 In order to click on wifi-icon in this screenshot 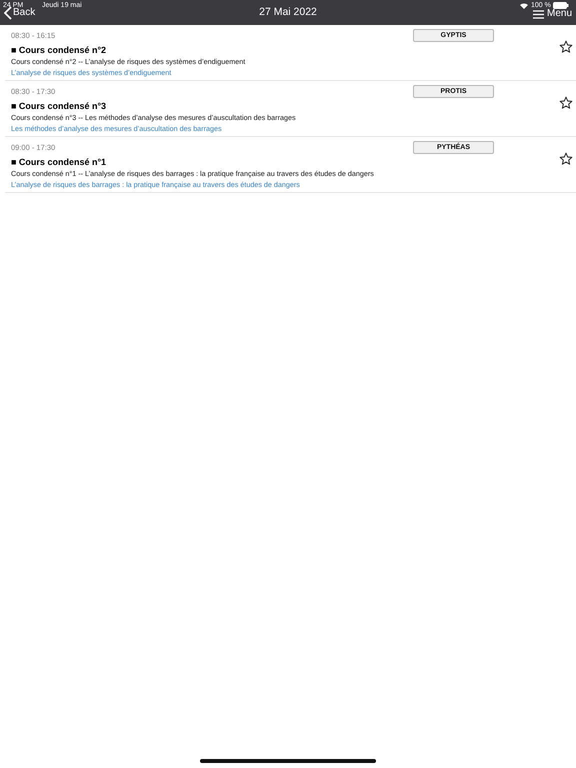, I will do `click(524, 6)`.